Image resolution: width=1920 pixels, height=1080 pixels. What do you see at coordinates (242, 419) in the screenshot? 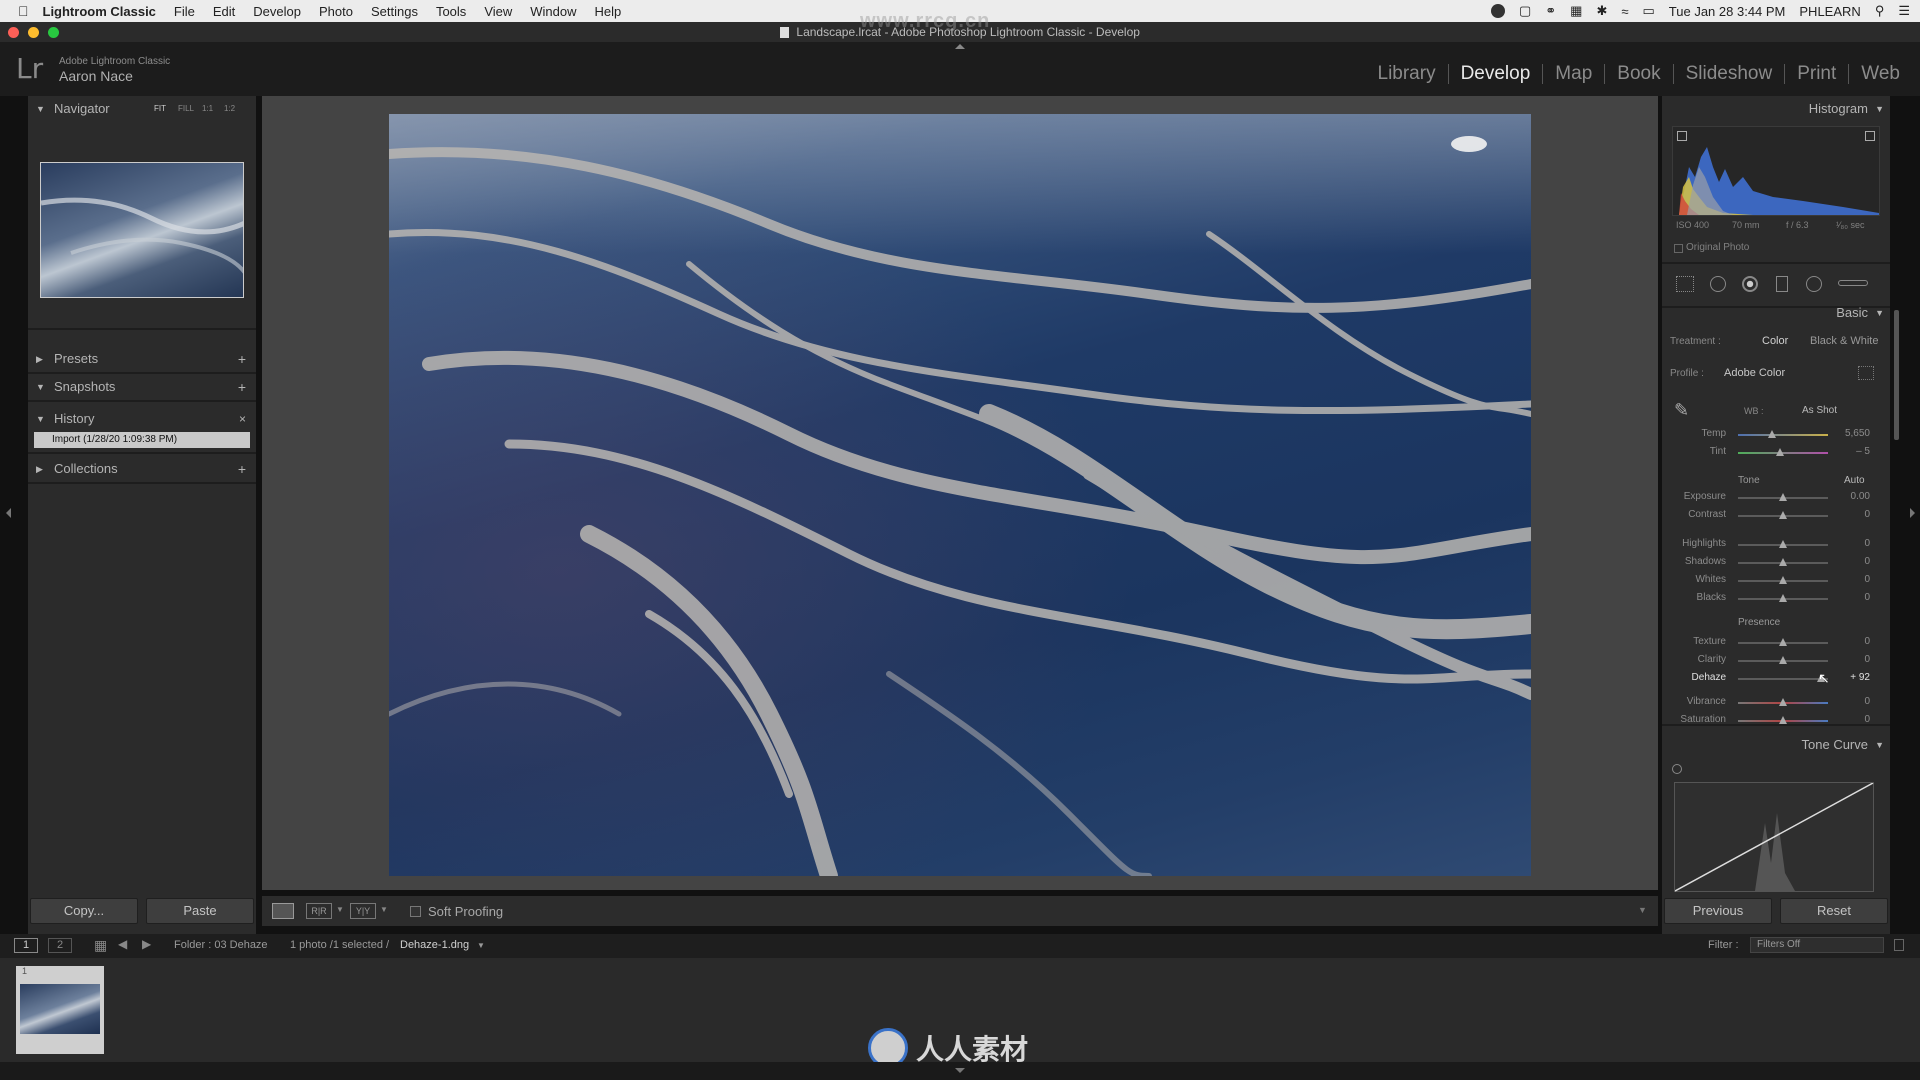
I see `clear-history-icon: ×` at bounding box center [242, 419].